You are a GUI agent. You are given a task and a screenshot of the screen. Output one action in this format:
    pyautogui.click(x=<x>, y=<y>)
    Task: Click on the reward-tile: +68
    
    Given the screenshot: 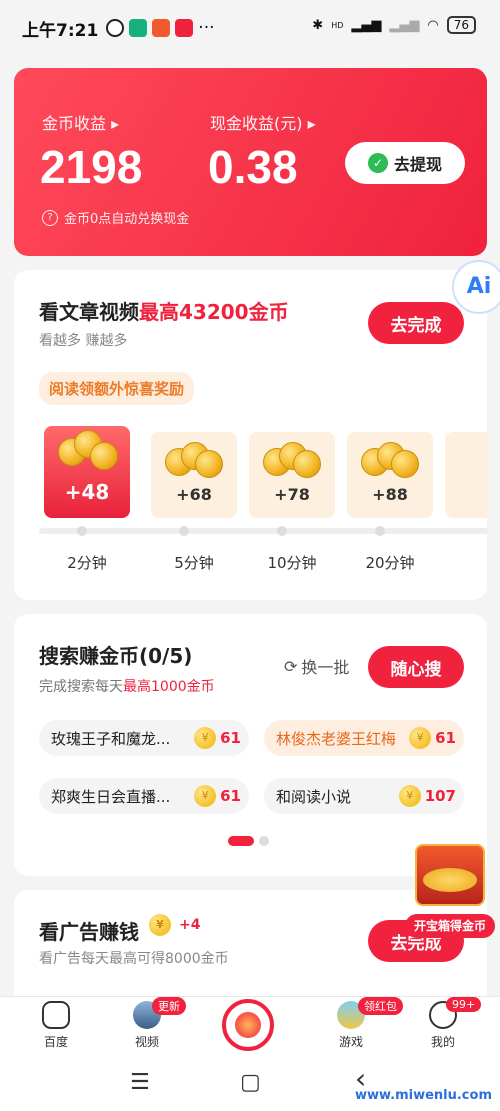 What is the action you would take?
    pyautogui.click(x=194, y=475)
    